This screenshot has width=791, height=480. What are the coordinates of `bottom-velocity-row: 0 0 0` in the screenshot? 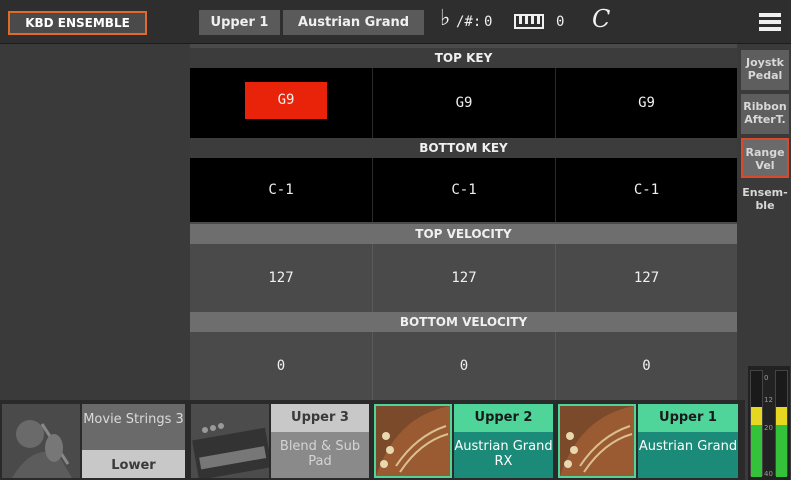 It's located at (463, 366).